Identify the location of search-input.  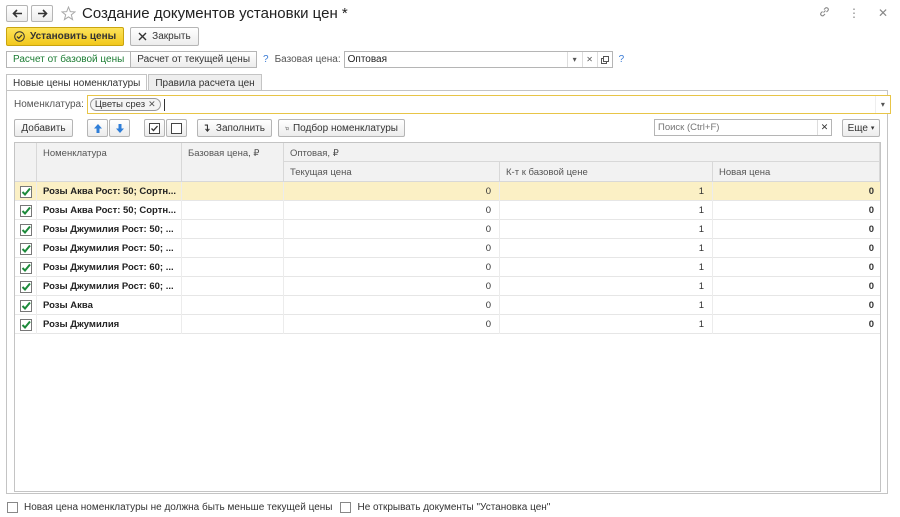
(736, 127).